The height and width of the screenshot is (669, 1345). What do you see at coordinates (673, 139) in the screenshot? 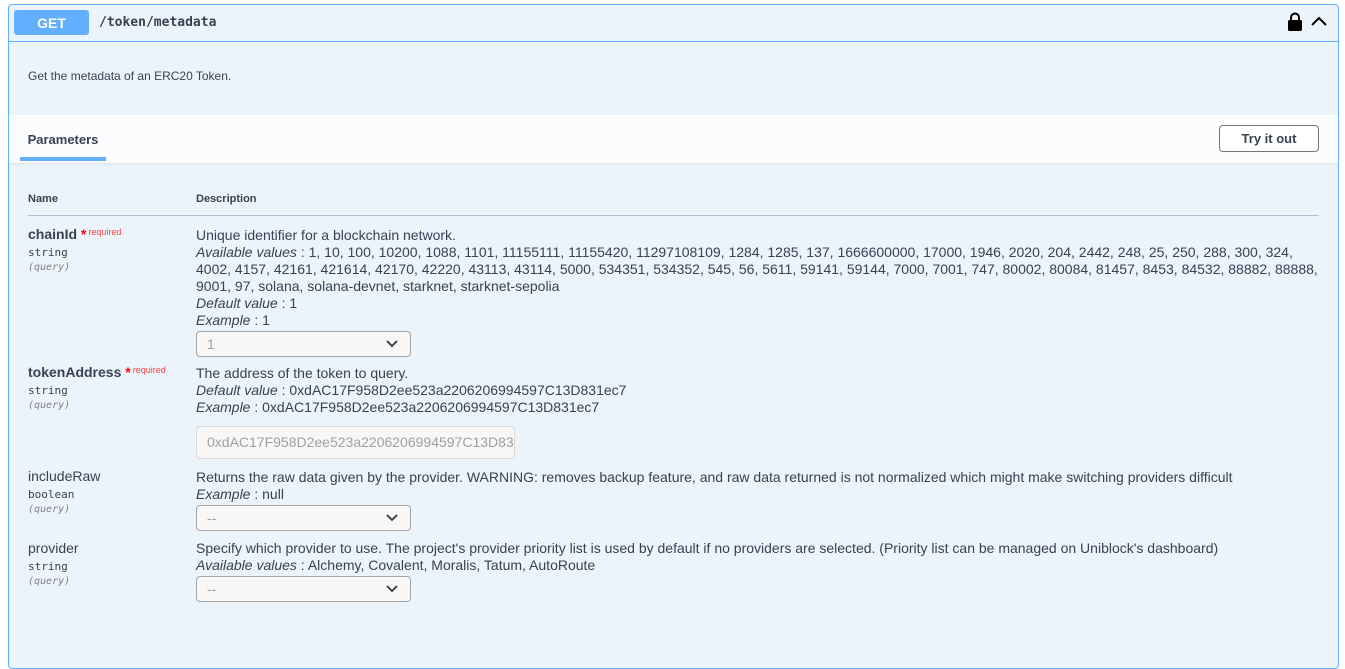
I see `parameters-header: Parameters Try it out` at bounding box center [673, 139].